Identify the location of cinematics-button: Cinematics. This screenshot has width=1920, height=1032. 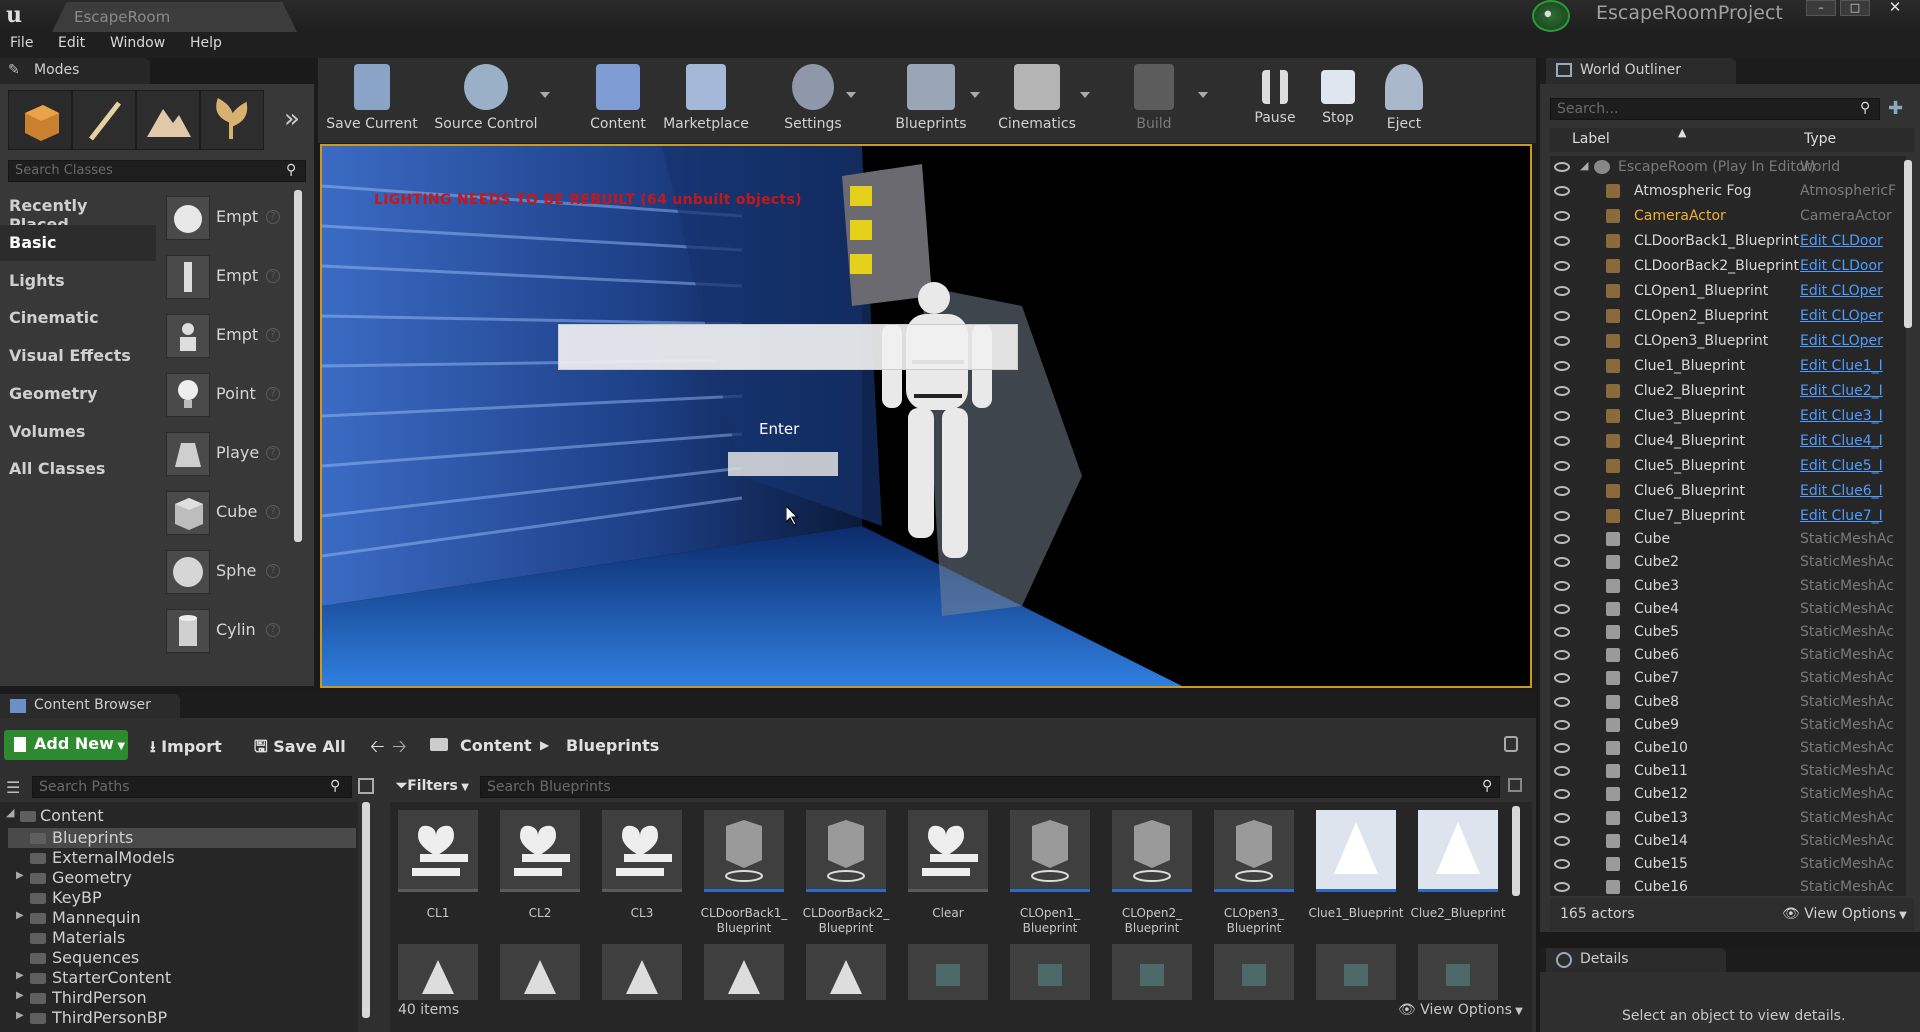
(1037, 102).